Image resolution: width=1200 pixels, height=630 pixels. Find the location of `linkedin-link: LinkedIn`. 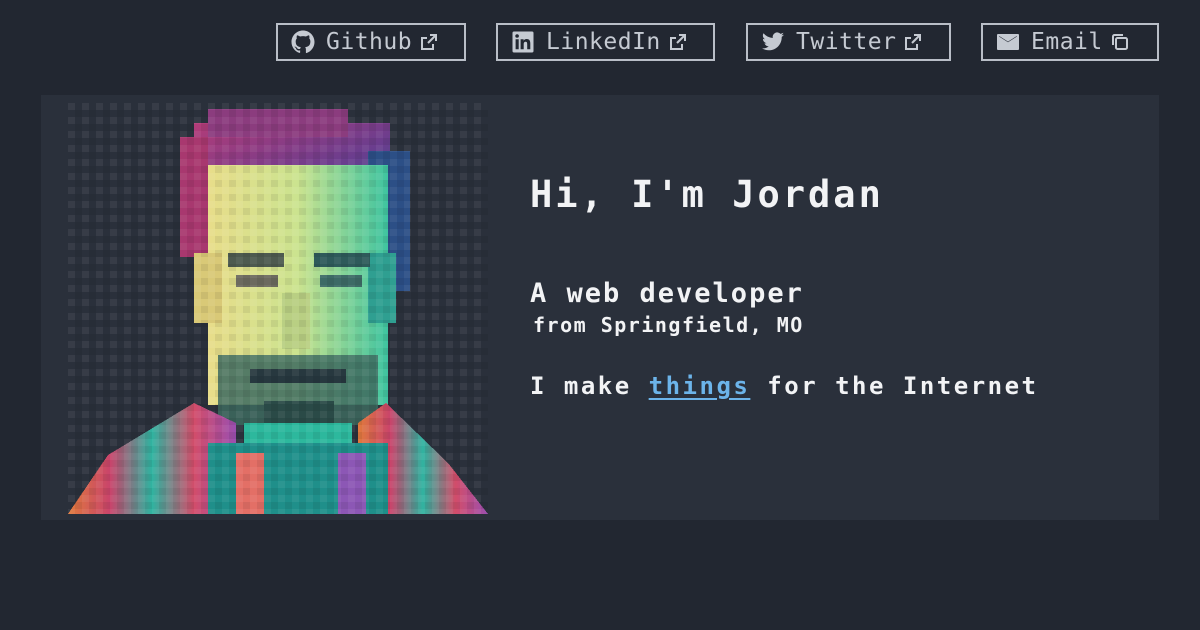

linkedin-link: LinkedIn is located at coordinates (605, 42).